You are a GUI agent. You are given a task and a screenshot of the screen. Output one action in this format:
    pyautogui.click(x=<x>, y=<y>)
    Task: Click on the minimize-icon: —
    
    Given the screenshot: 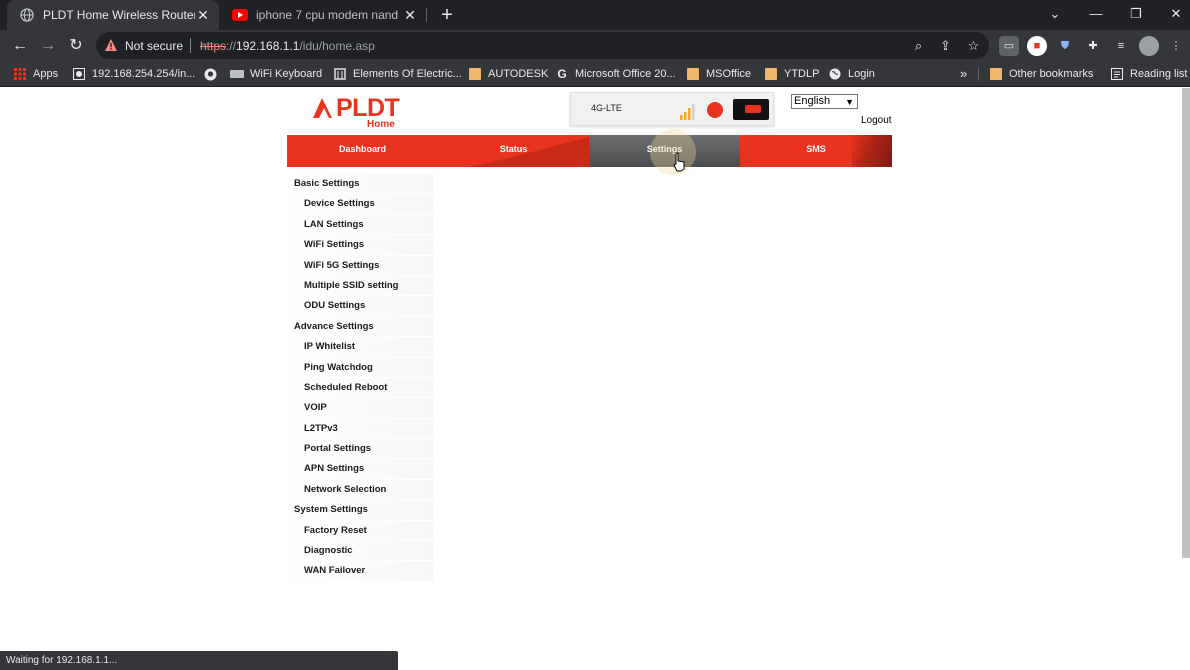 What is the action you would take?
    pyautogui.click(x=1096, y=14)
    